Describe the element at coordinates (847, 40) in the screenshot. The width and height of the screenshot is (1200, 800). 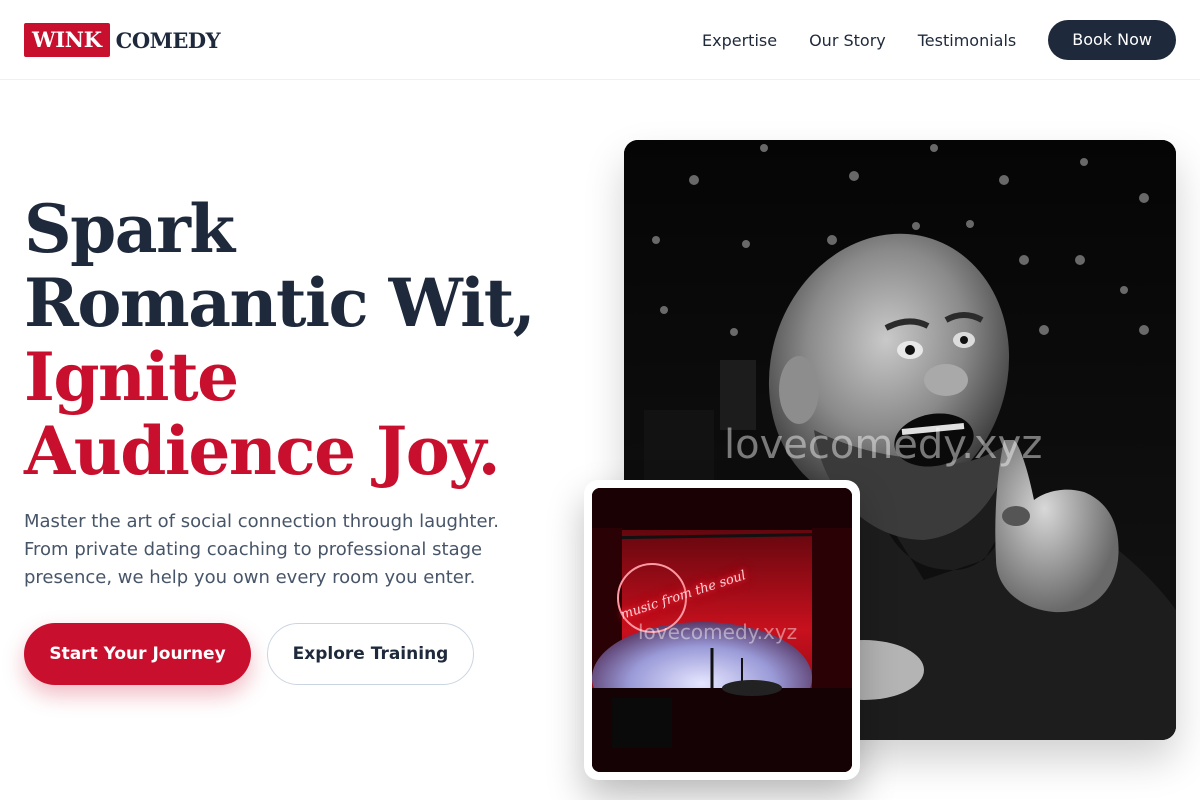
I see `nav-link-our-story: Our Story` at that location.